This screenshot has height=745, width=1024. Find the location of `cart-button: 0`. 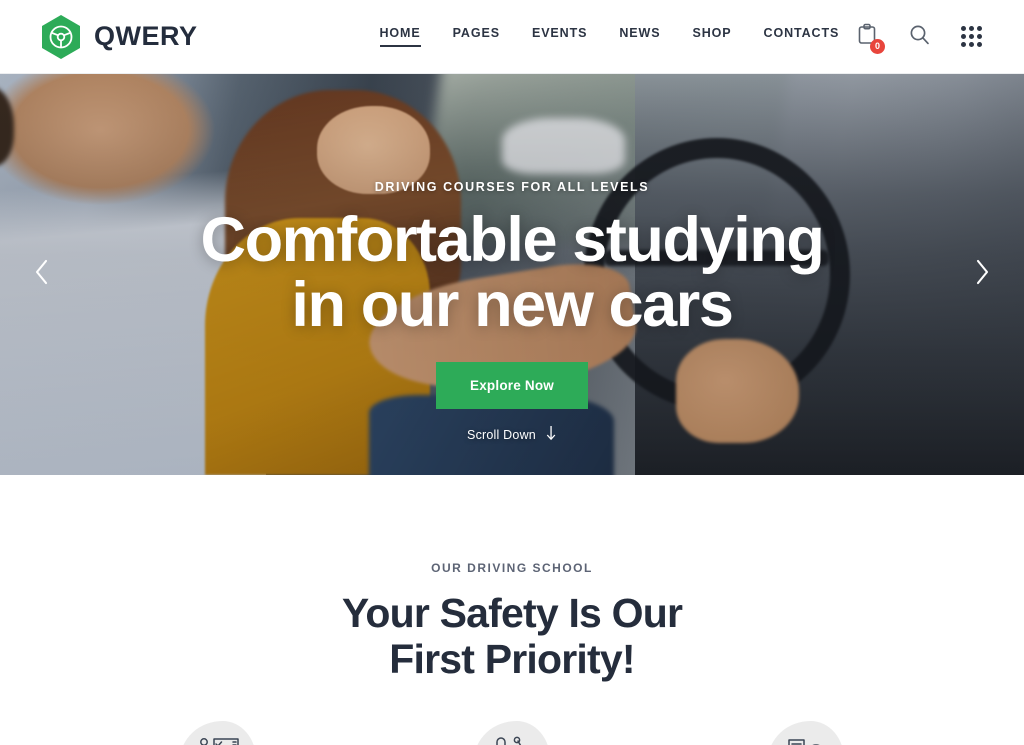

cart-button: 0 is located at coordinates (869, 38).